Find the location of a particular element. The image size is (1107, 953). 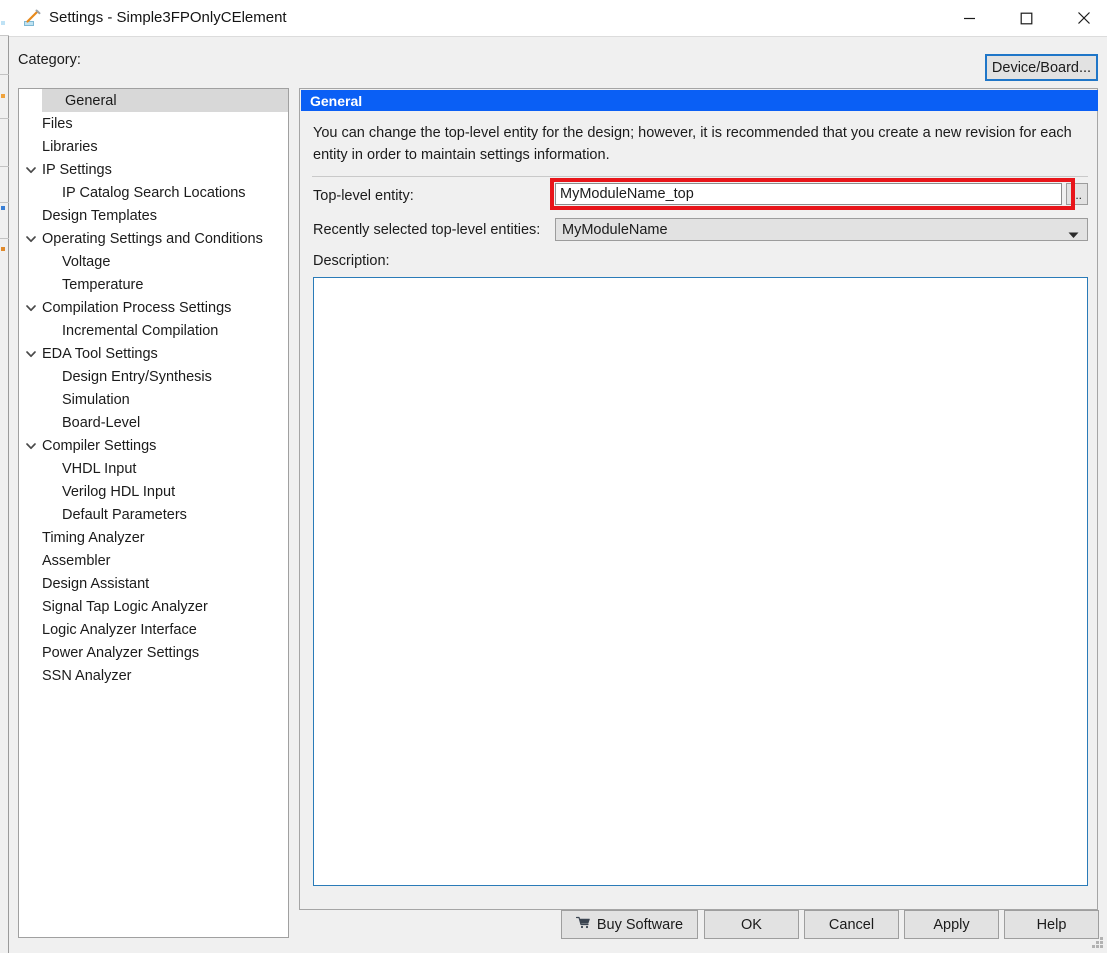

pencil-ruler-icon is located at coordinates (32, 18).